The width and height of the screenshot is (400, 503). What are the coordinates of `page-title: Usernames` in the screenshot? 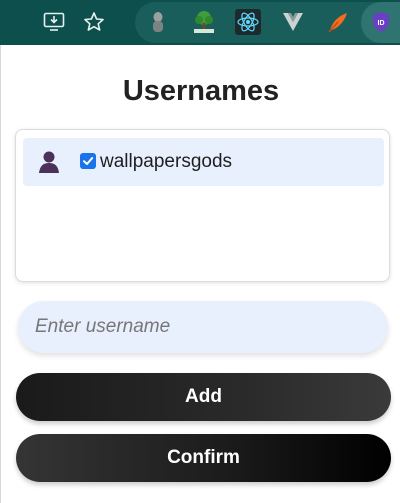 It's located at (201, 91).